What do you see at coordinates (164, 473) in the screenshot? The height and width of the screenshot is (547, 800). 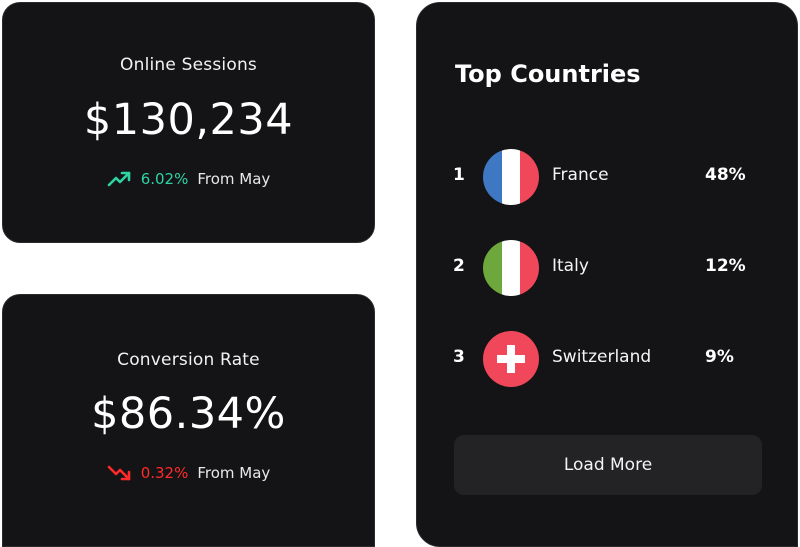 I see `conversion-rate-trend-percent: 0.32%` at bounding box center [164, 473].